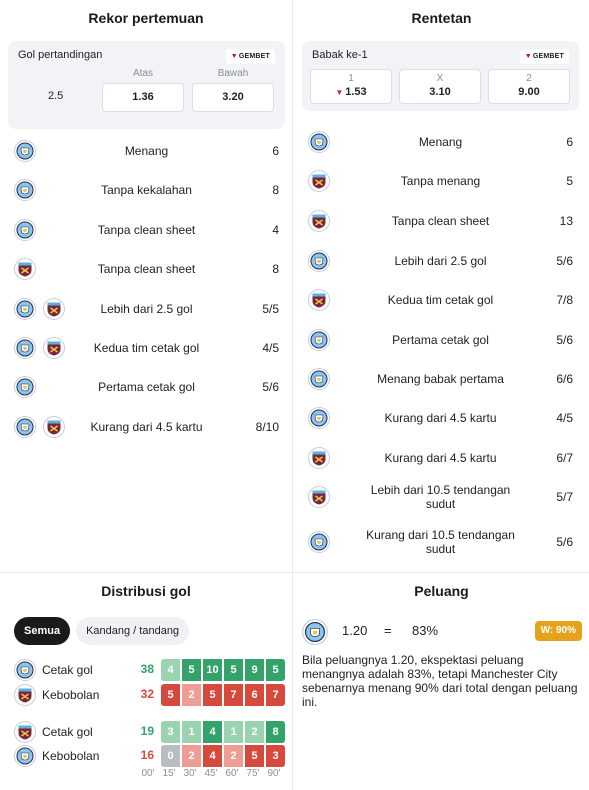 The image size is (589, 790). What do you see at coordinates (60, 55) in the screenshot?
I see `match-goals-label: Gol pertandingan` at bounding box center [60, 55].